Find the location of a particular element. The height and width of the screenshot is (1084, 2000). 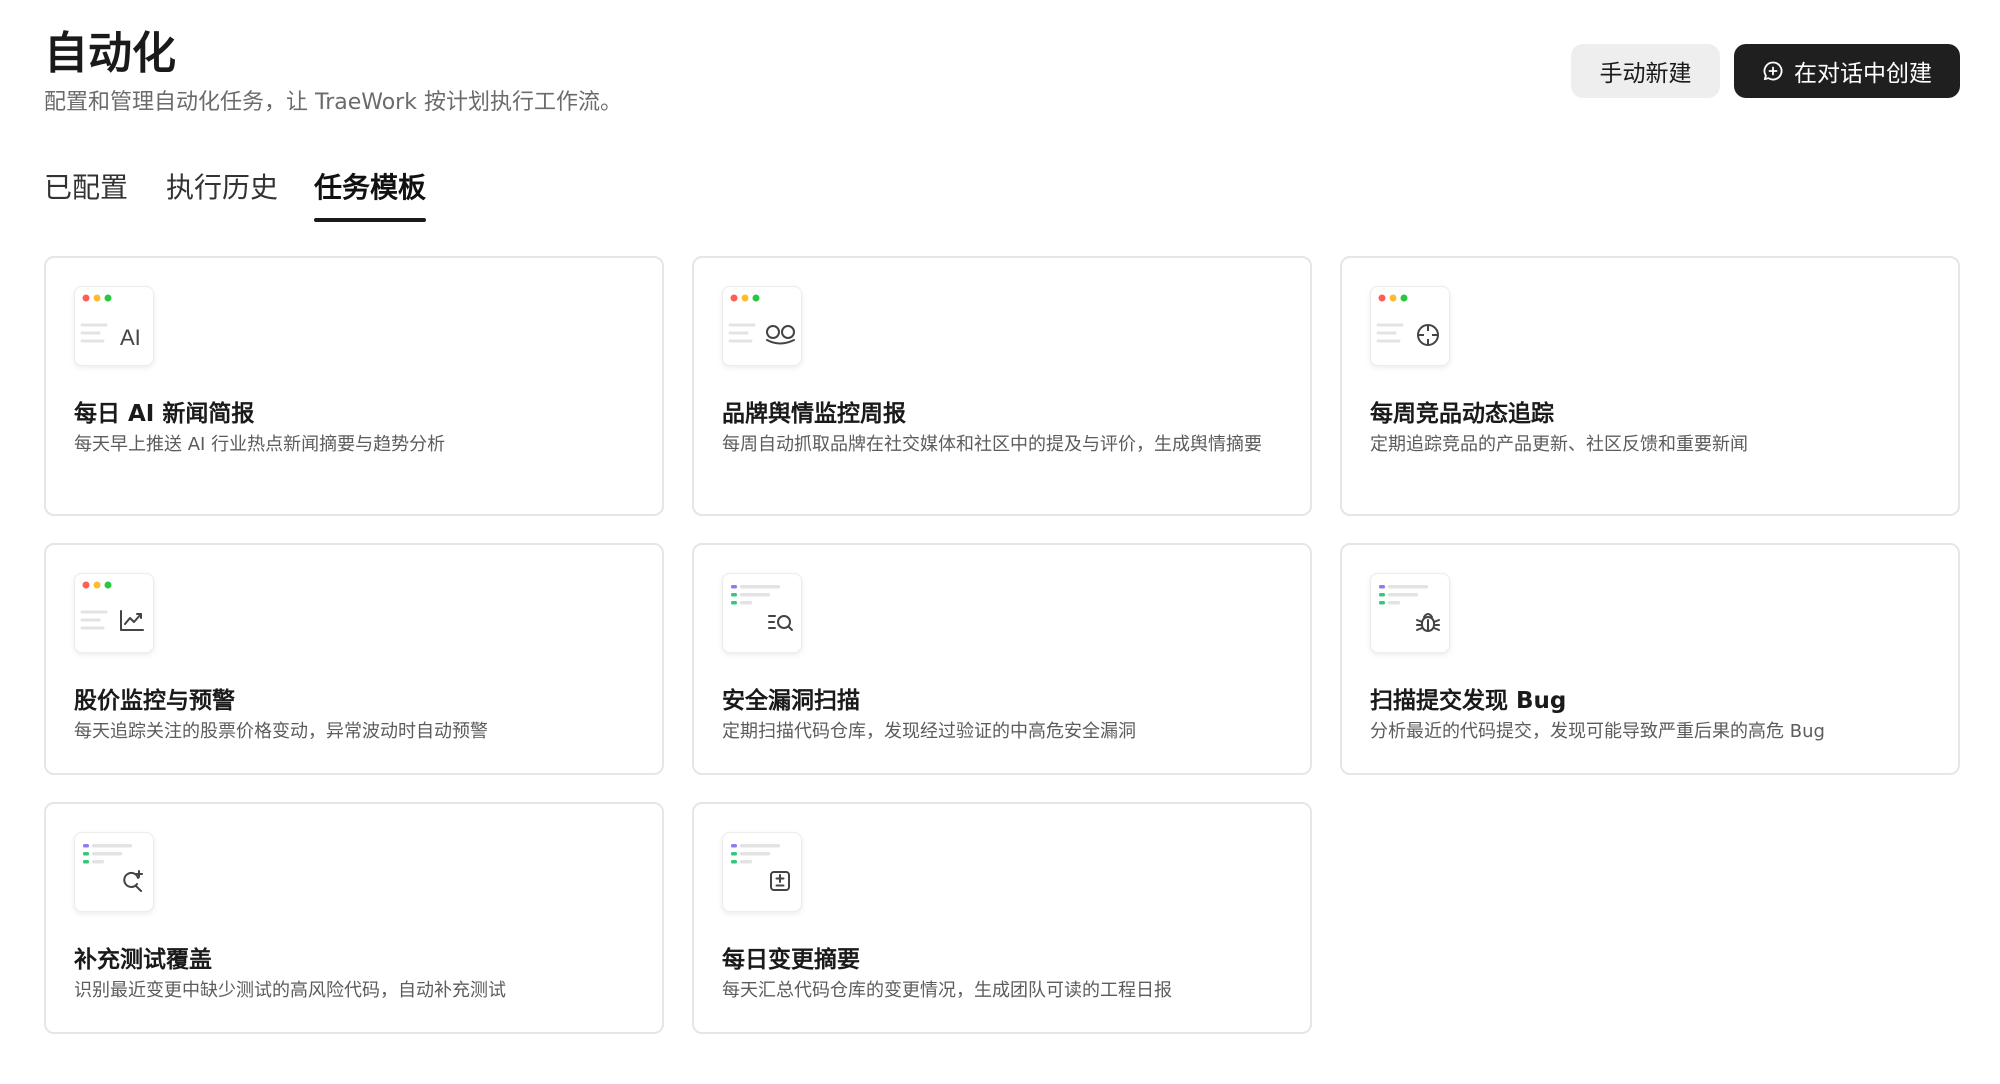

template-title: 扫描提交发现 Bug is located at coordinates (1468, 701).